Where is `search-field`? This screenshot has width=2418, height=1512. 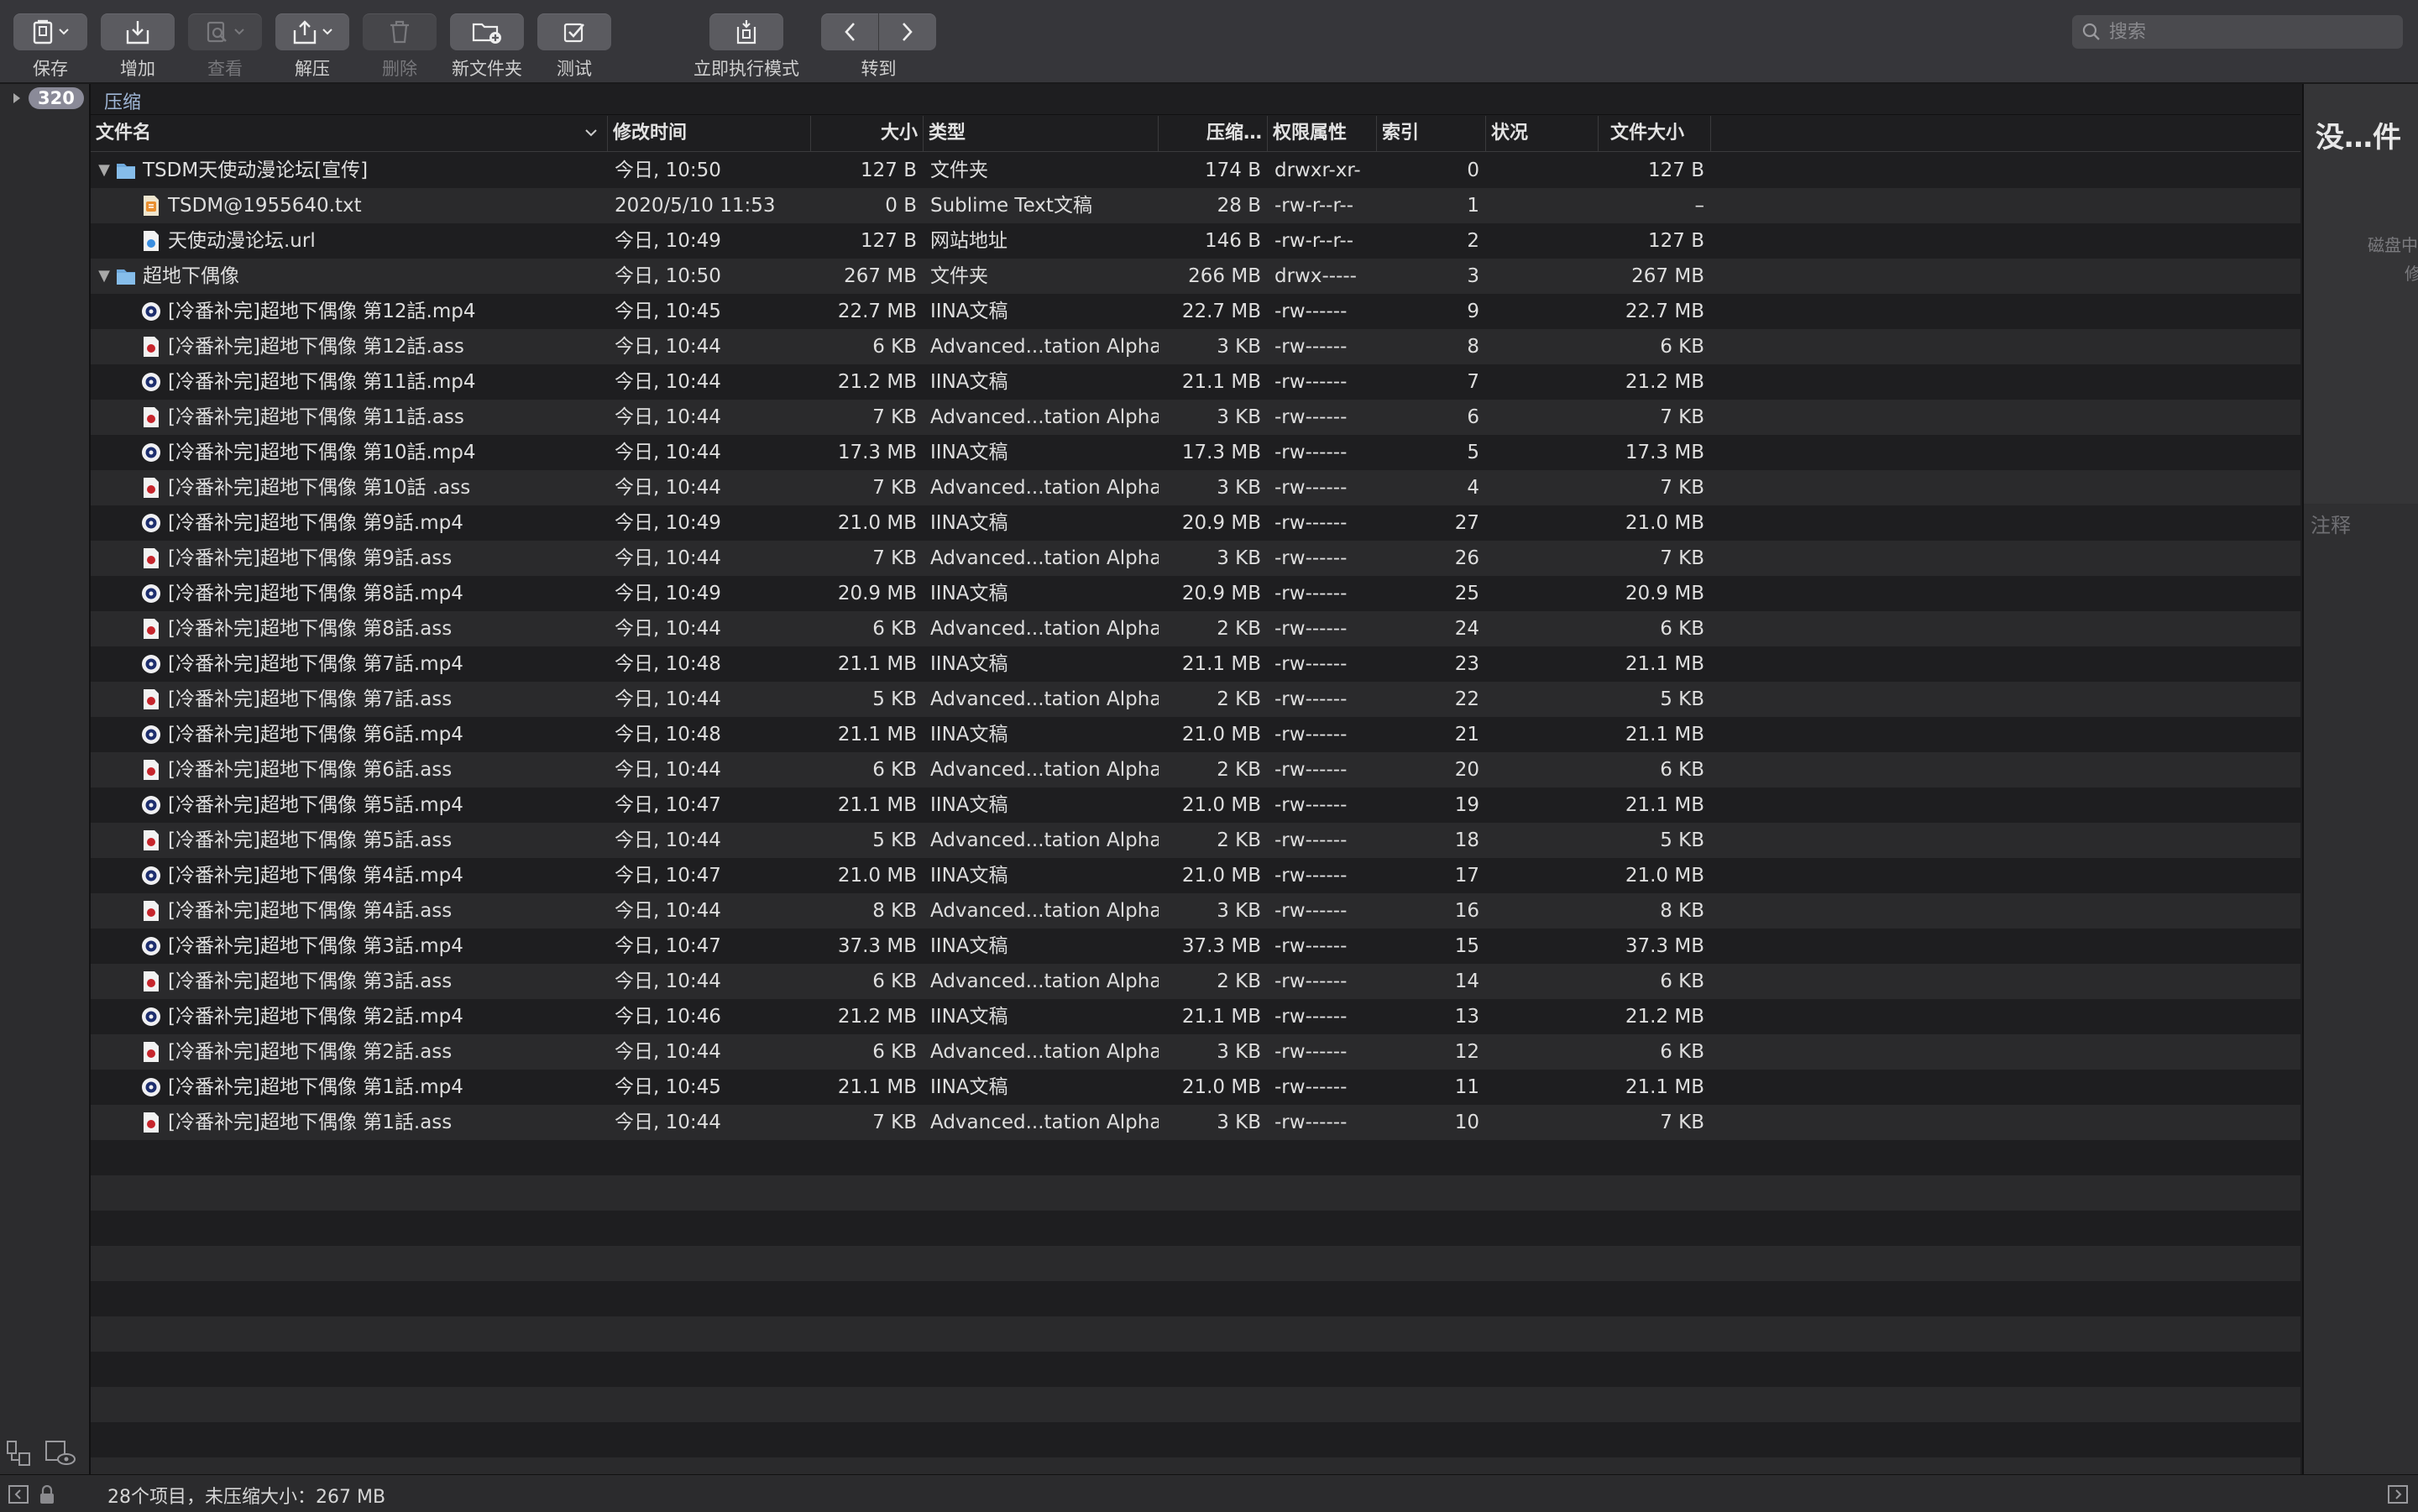
search-field is located at coordinates (2237, 32).